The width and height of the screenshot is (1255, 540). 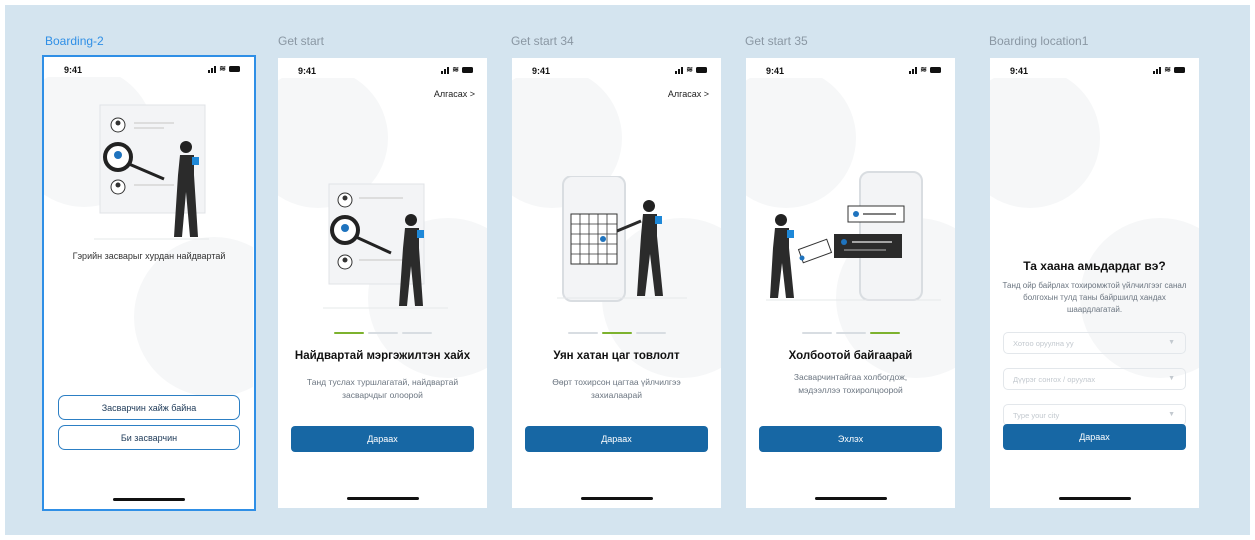 I want to click on city-field: Хотоо оруулна уу ▼, so click(x=1094, y=343).